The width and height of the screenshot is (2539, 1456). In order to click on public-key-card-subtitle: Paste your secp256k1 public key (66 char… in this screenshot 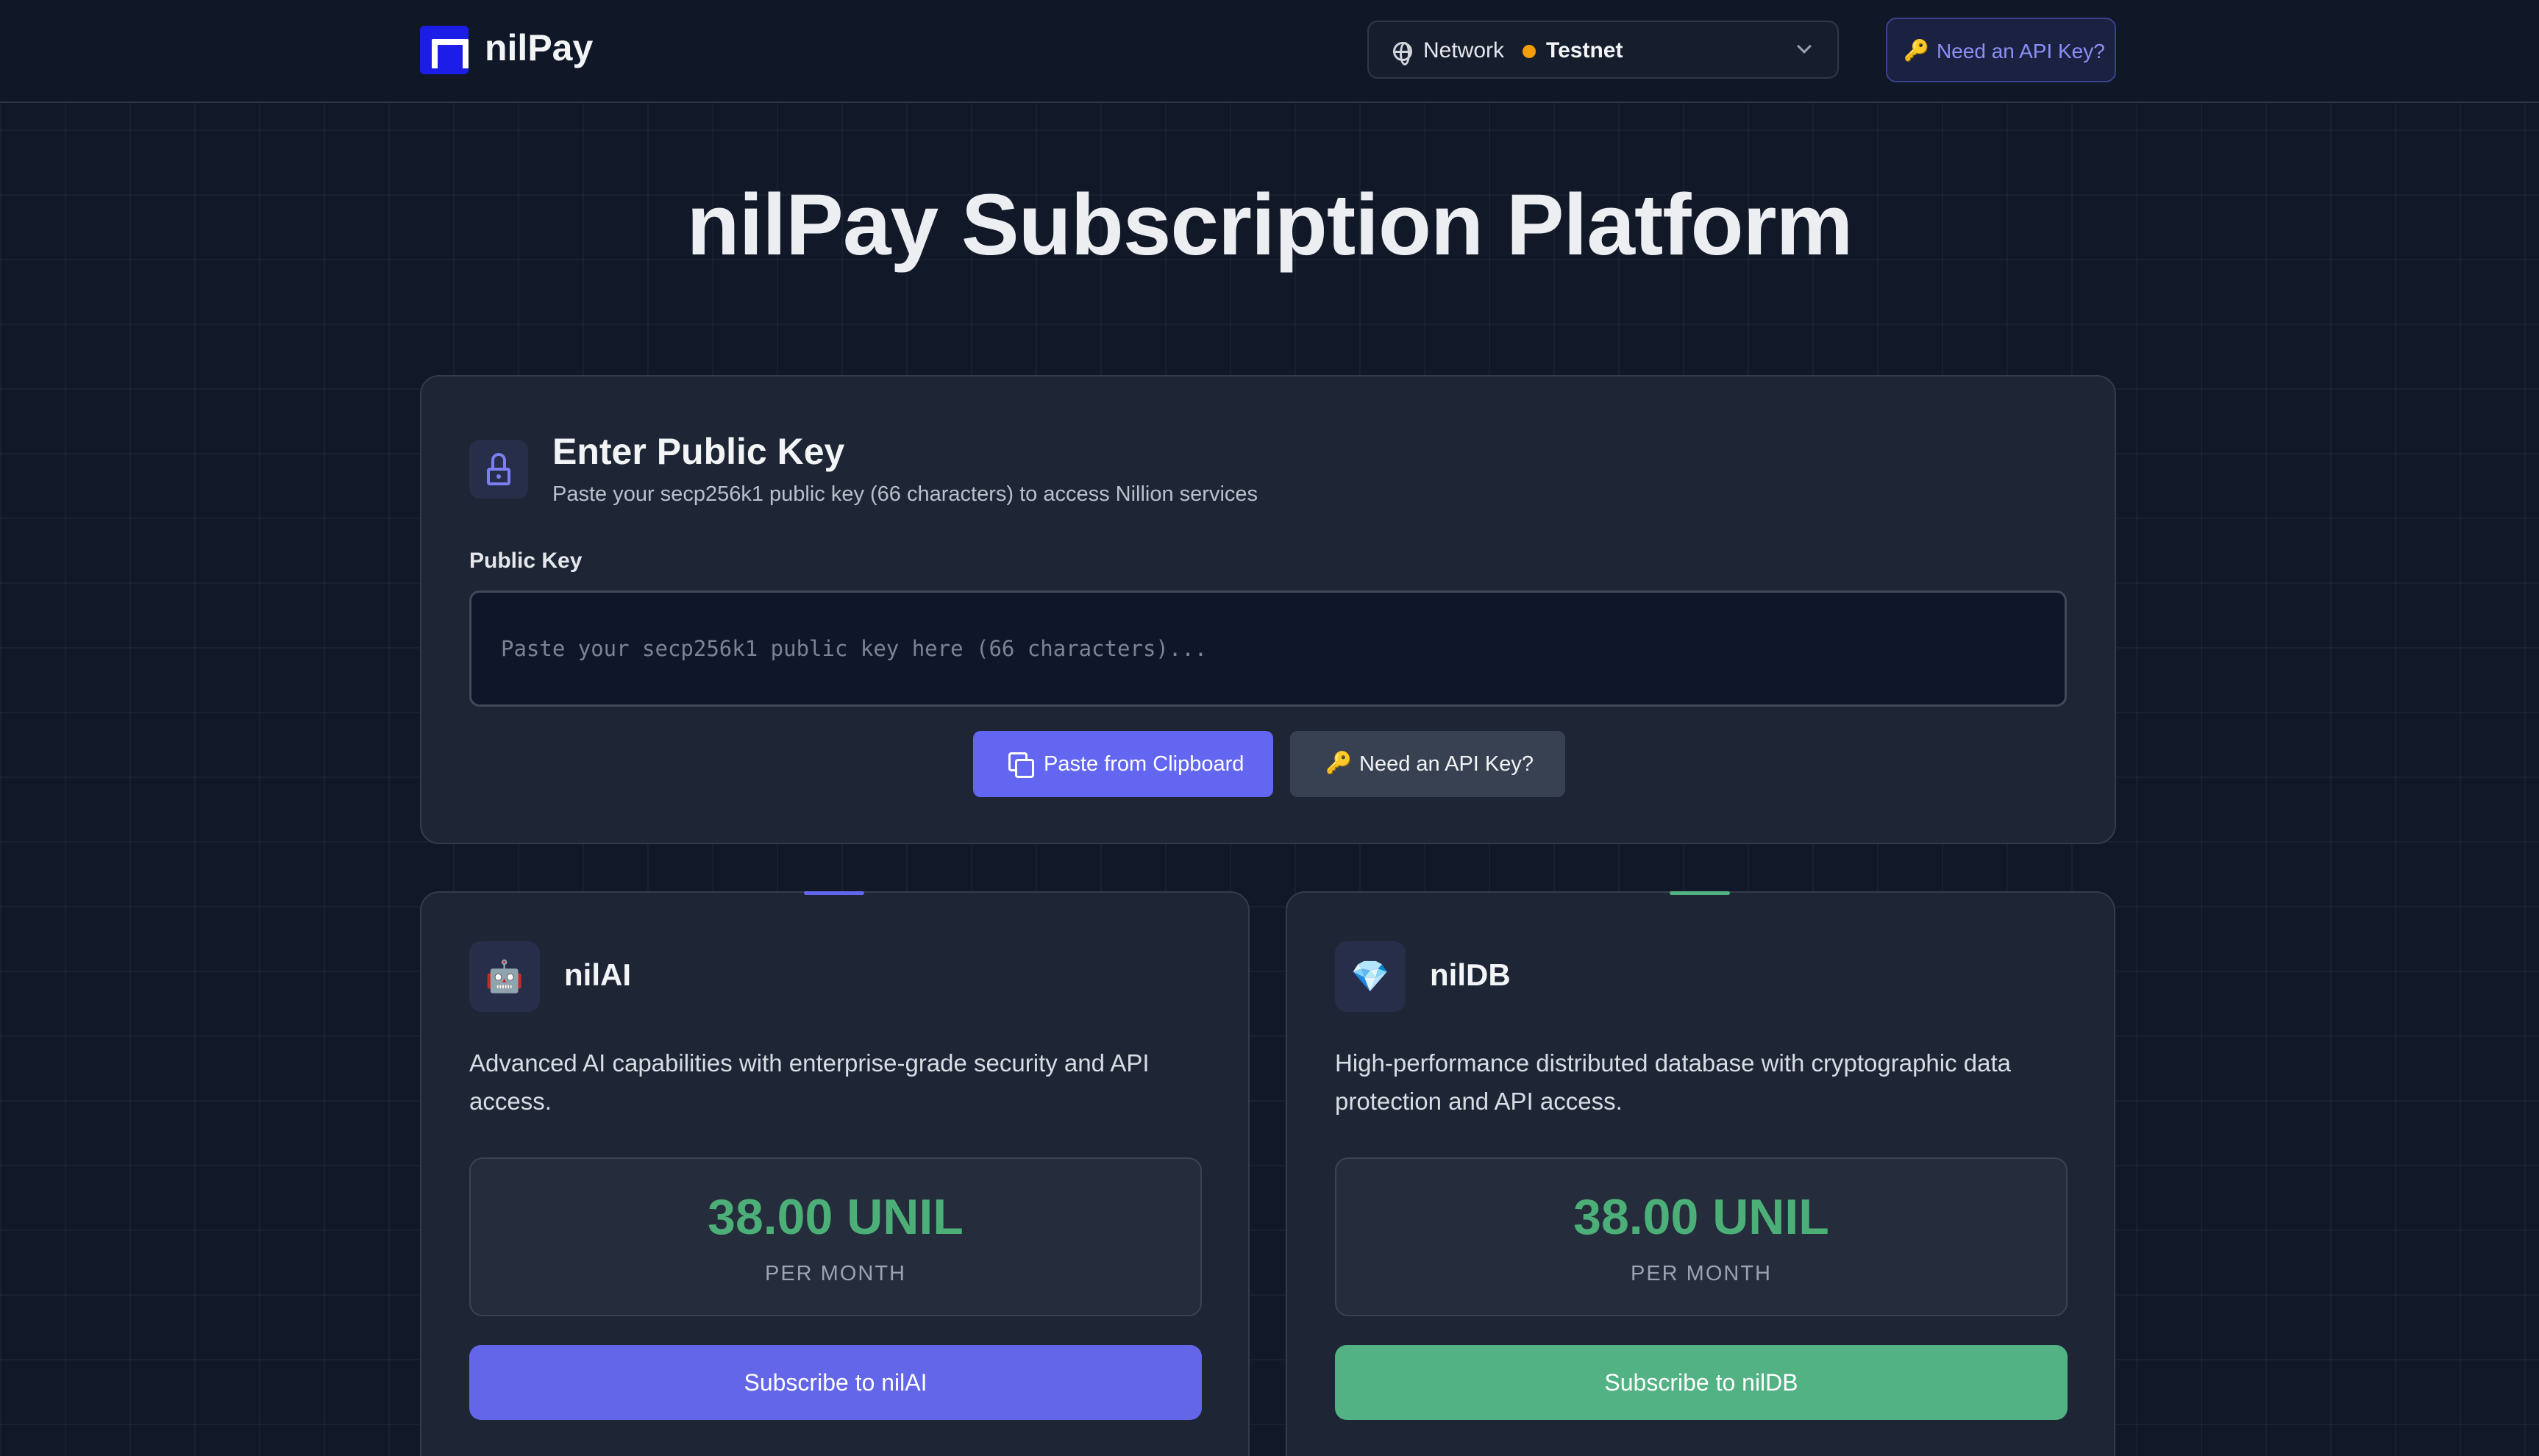, I will do `click(905, 494)`.